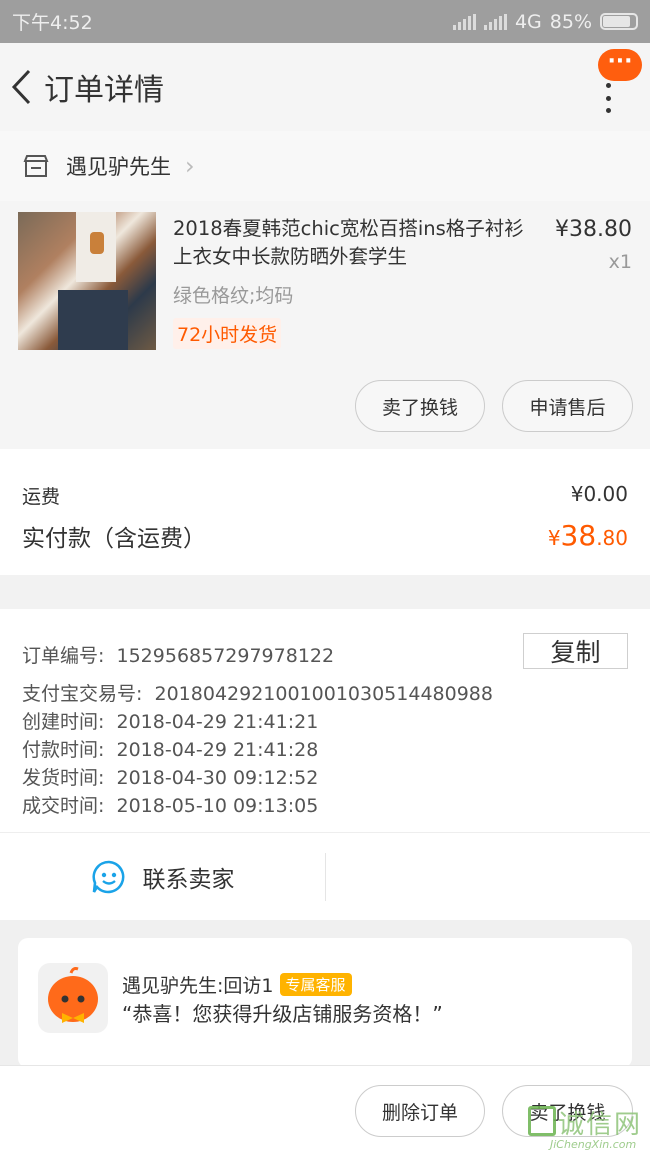 This screenshot has width=650, height=1155. Describe the element at coordinates (170, 750) in the screenshot. I see `order-row: 付款时间: 2018-04-29 21:41:28` at that location.